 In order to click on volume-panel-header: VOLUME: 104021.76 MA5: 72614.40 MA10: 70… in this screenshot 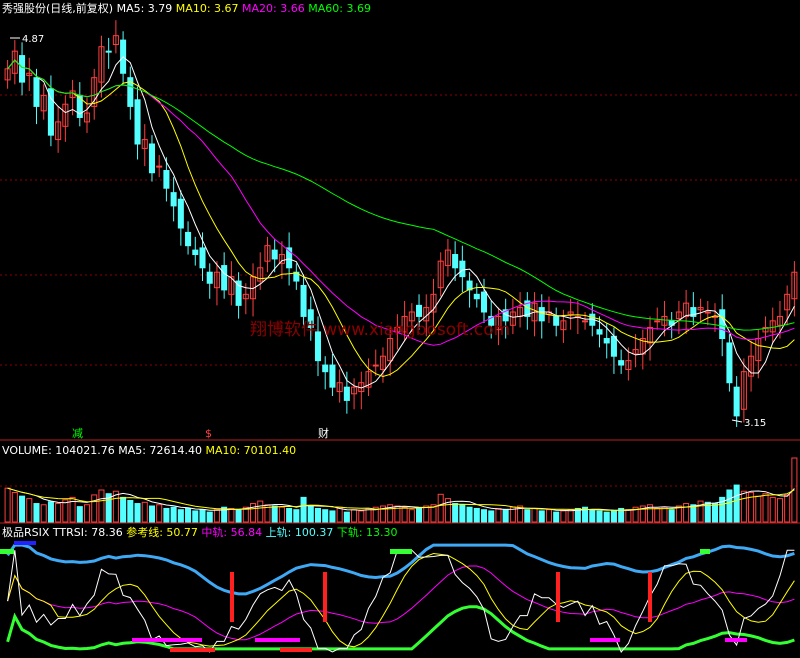, I will do `click(149, 450)`.